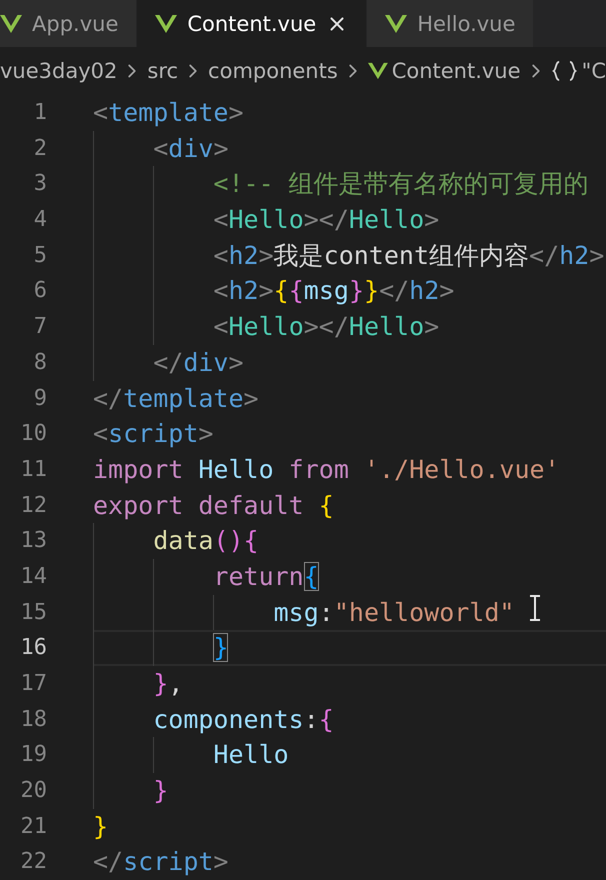 The image size is (606, 880). I want to click on line-number: 15, so click(34, 612).